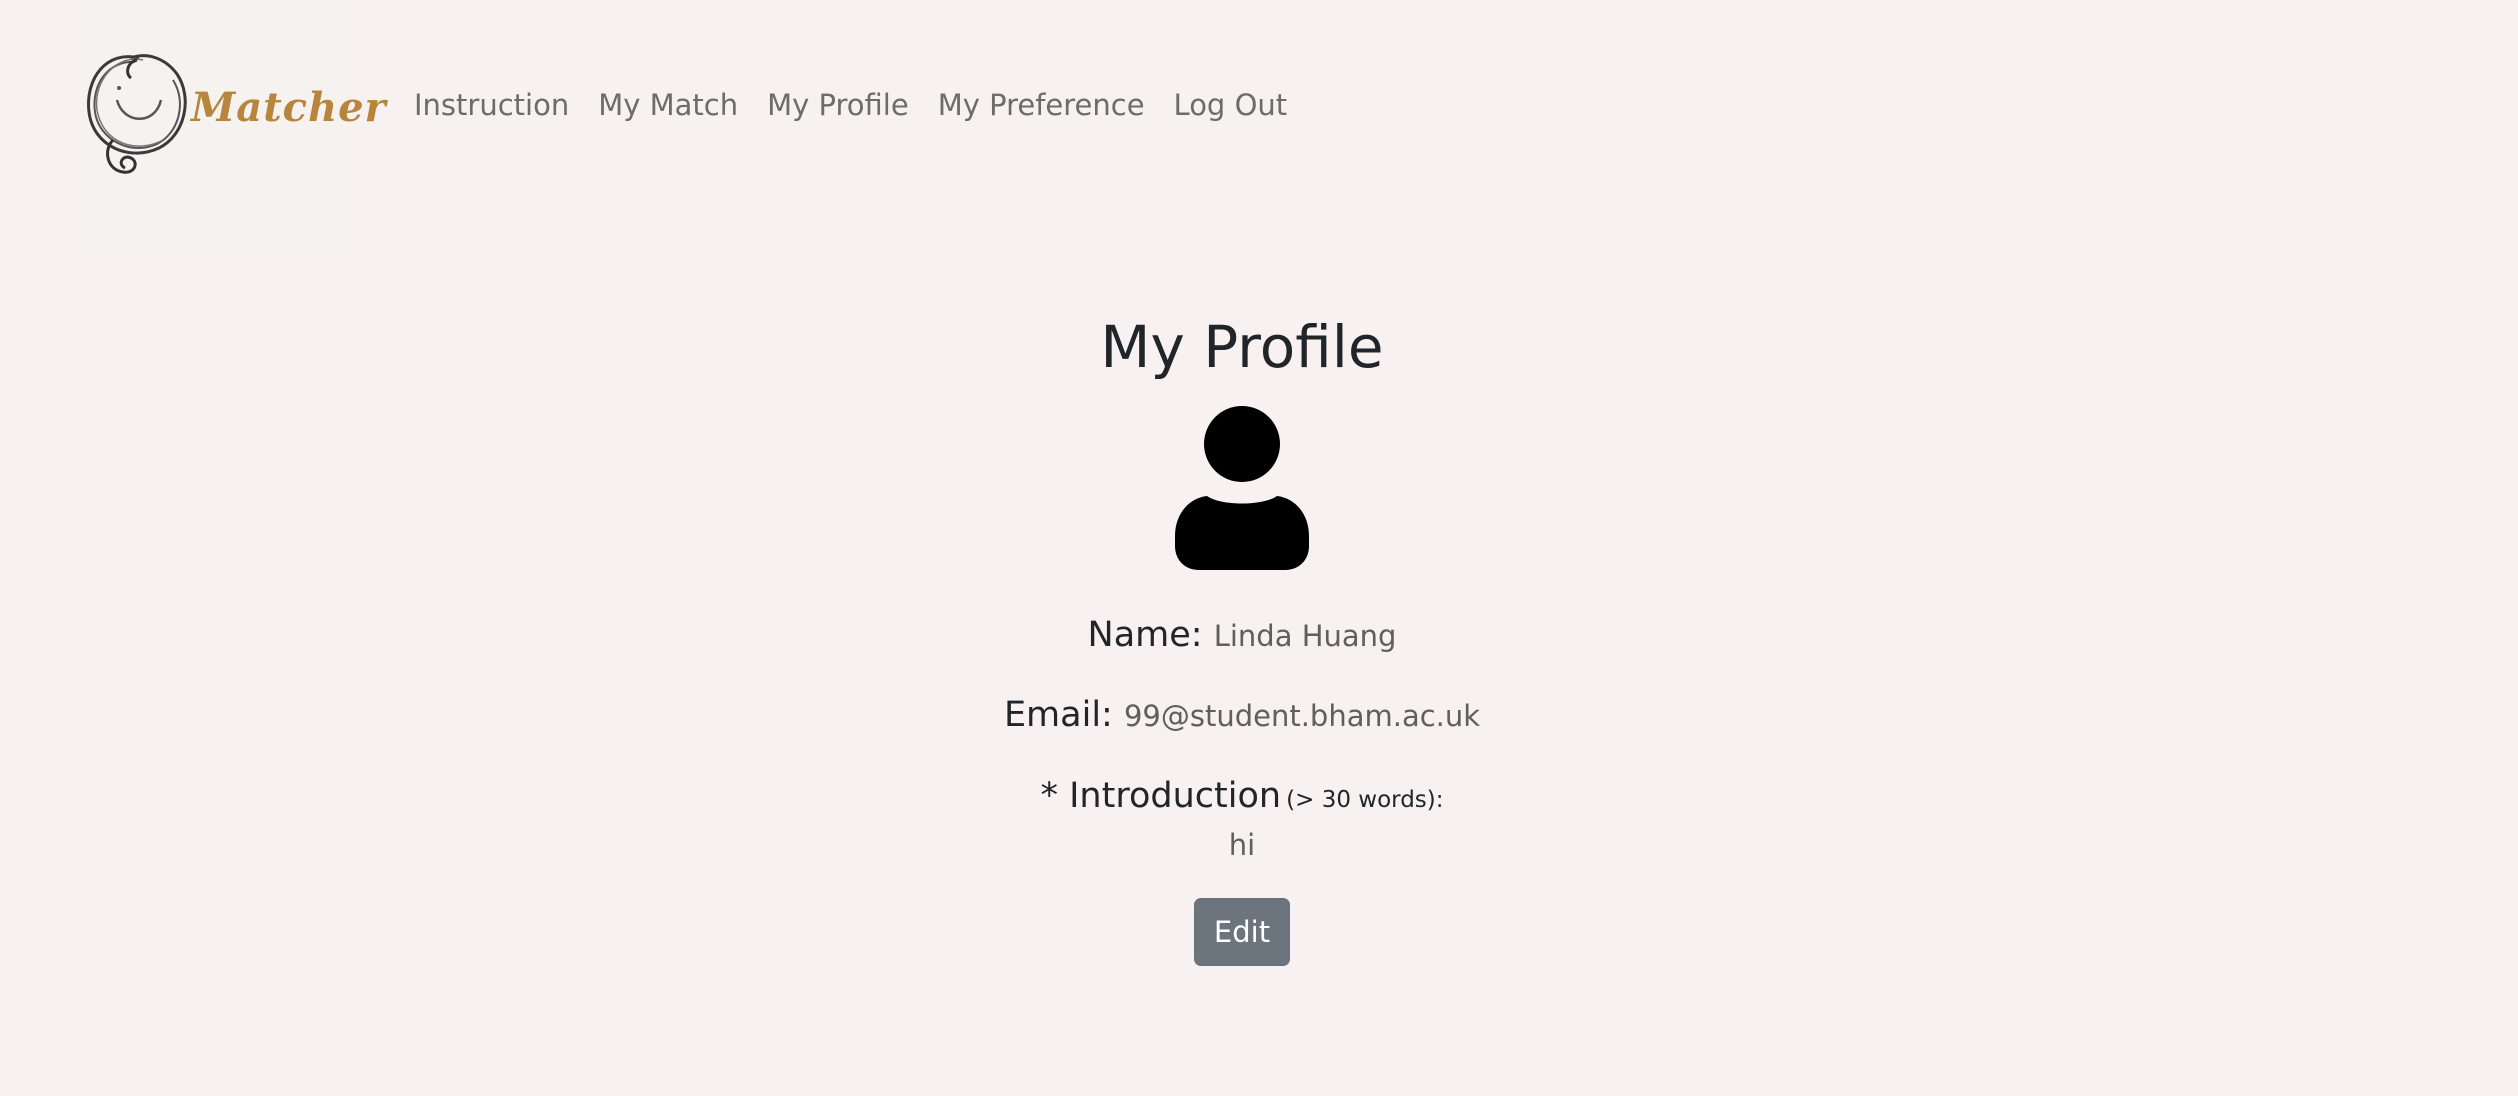 The height and width of the screenshot is (1096, 2518). Describe the element at coordinates (1041, 105) in the screenshot. I see `nav-item-my-preference: My Preference` at that location.